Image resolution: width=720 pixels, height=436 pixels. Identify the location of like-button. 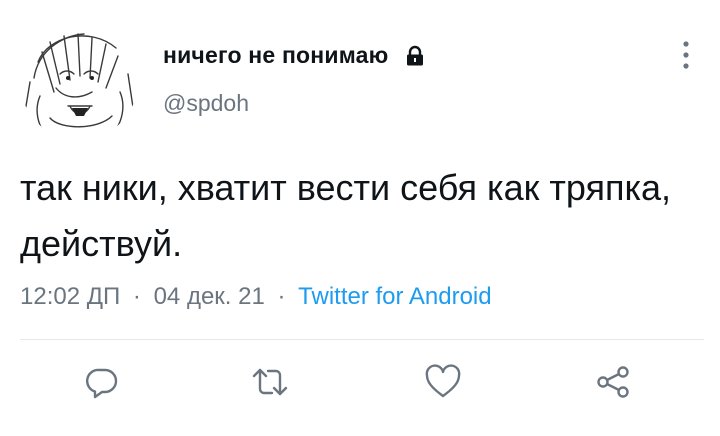
(443, 382).